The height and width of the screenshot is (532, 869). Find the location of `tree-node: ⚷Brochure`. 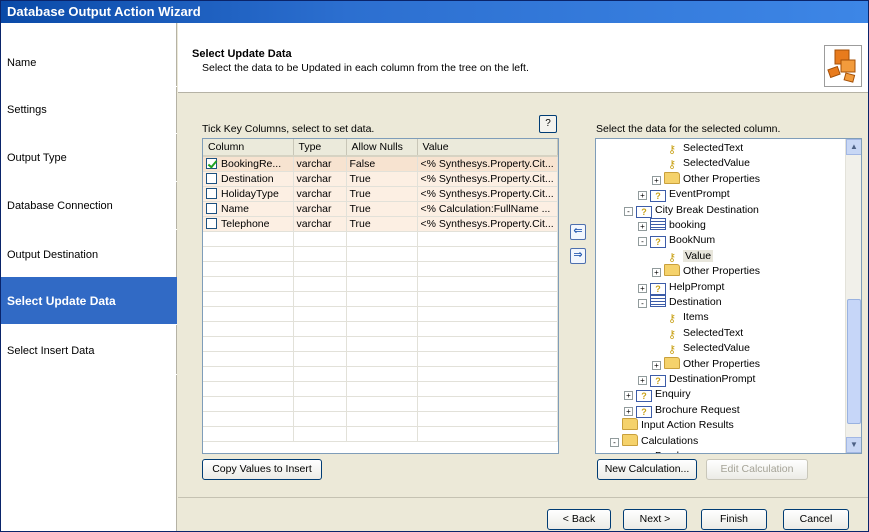

tree-node: ⚷Brochure is located at coordinates (661, 451).